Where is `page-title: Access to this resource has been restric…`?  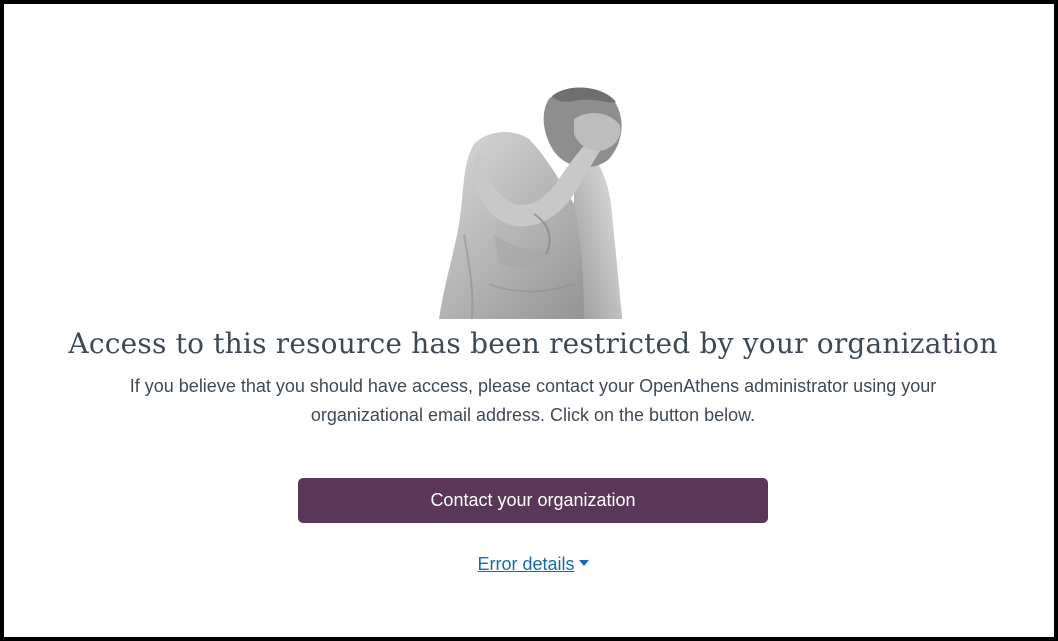
page-title: Access to this resource has been restric… is located at coordinates (533, 343).